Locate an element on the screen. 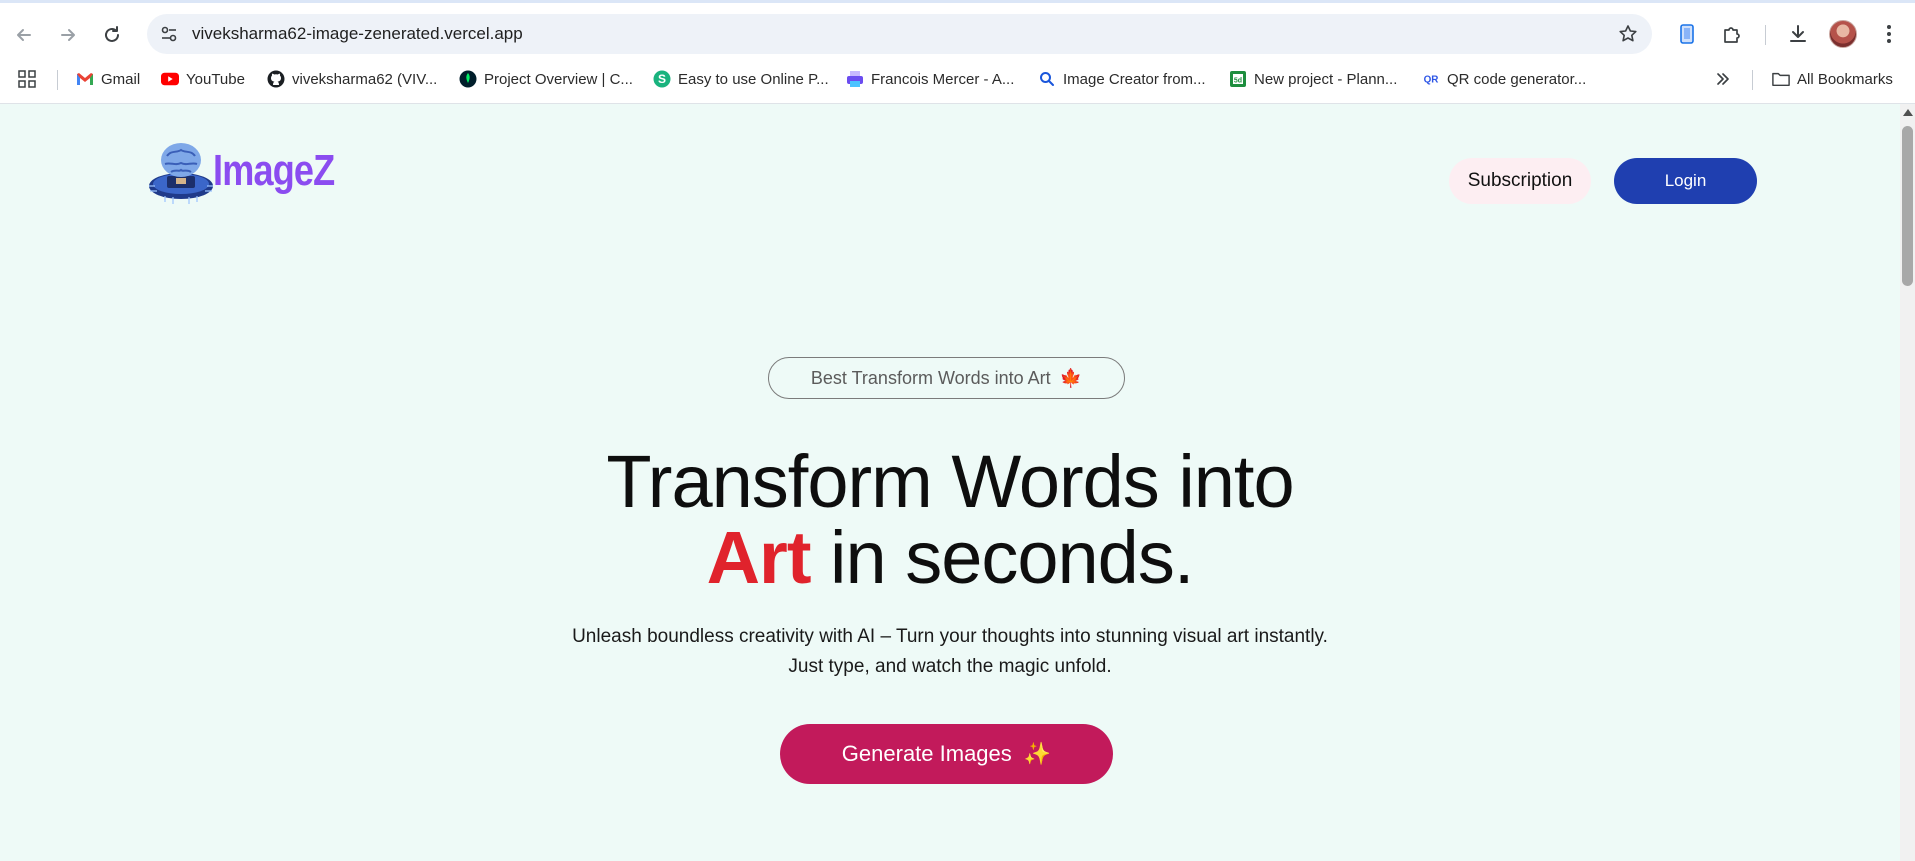 This screenshot has height=861, width=1915. apps-grid-icon is located at coordinates (27, 79).